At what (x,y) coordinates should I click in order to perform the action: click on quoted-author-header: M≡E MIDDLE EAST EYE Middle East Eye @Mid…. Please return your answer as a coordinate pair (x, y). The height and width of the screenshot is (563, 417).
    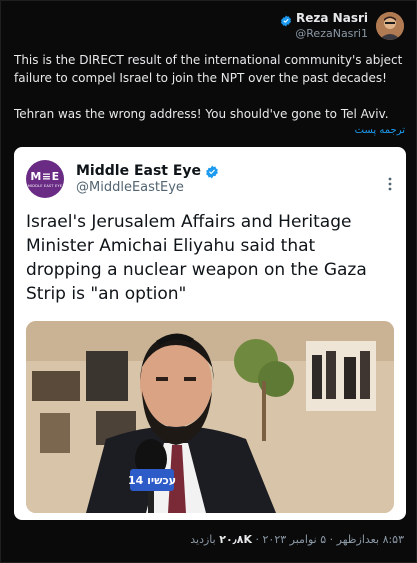
    Looking at the image, I should click on (122, 179).